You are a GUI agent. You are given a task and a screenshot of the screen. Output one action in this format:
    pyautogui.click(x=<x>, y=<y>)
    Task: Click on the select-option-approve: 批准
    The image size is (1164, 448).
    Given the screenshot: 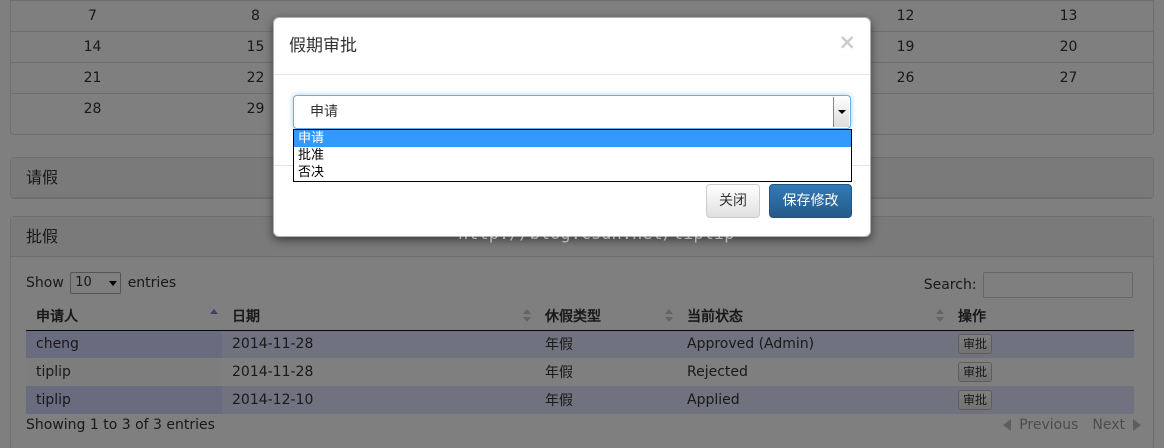 What is the action you would take?
    pyautogui.click(x=572, y=155)
    